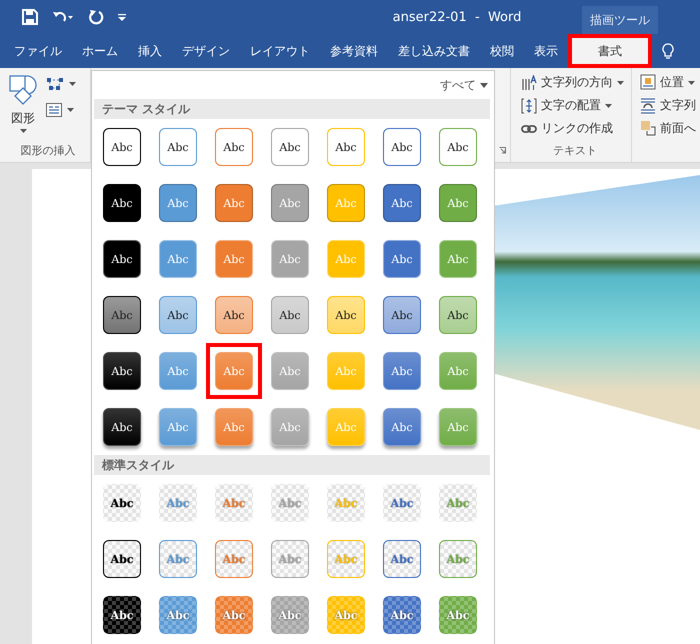  Describe the element at coordinates (23, 106) in the screenshot. I see `shapes-button: 図形` at that location.